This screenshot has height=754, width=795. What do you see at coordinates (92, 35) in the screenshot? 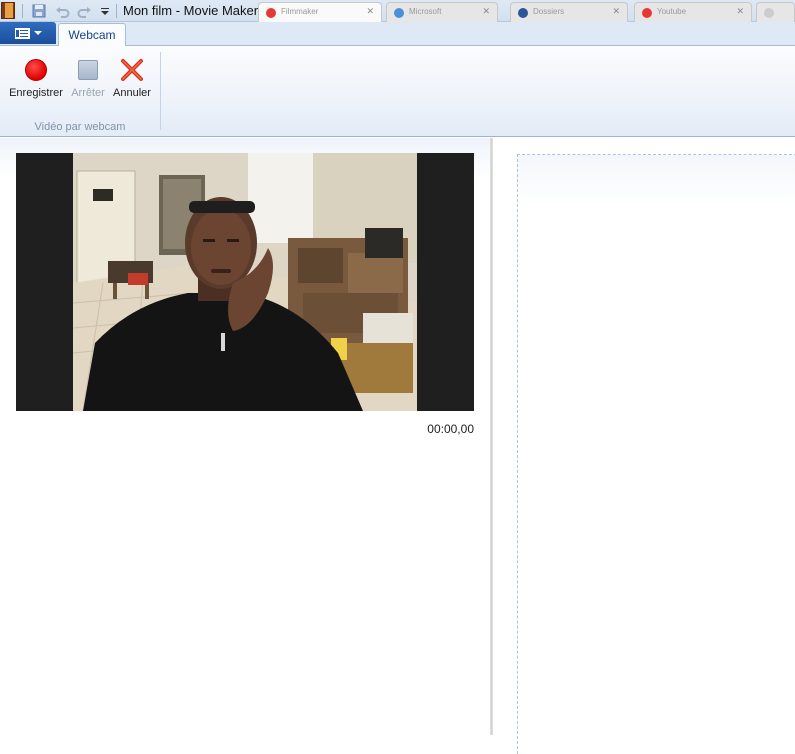
I see `tab-webcam: Webcam` at bounding box center [92, 35].